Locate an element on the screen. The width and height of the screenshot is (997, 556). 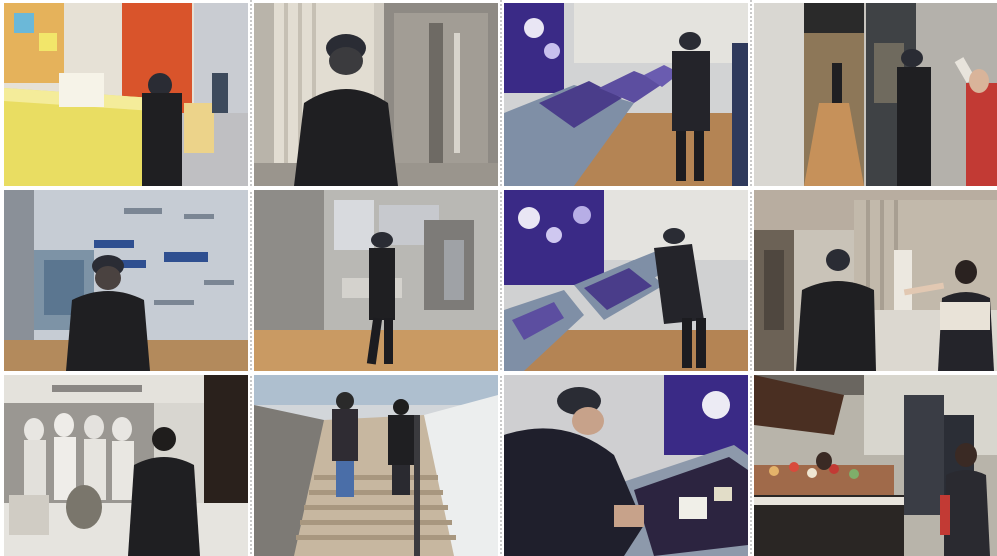
photo-wall-exhibit-labels is located at coordinates (126, 280).